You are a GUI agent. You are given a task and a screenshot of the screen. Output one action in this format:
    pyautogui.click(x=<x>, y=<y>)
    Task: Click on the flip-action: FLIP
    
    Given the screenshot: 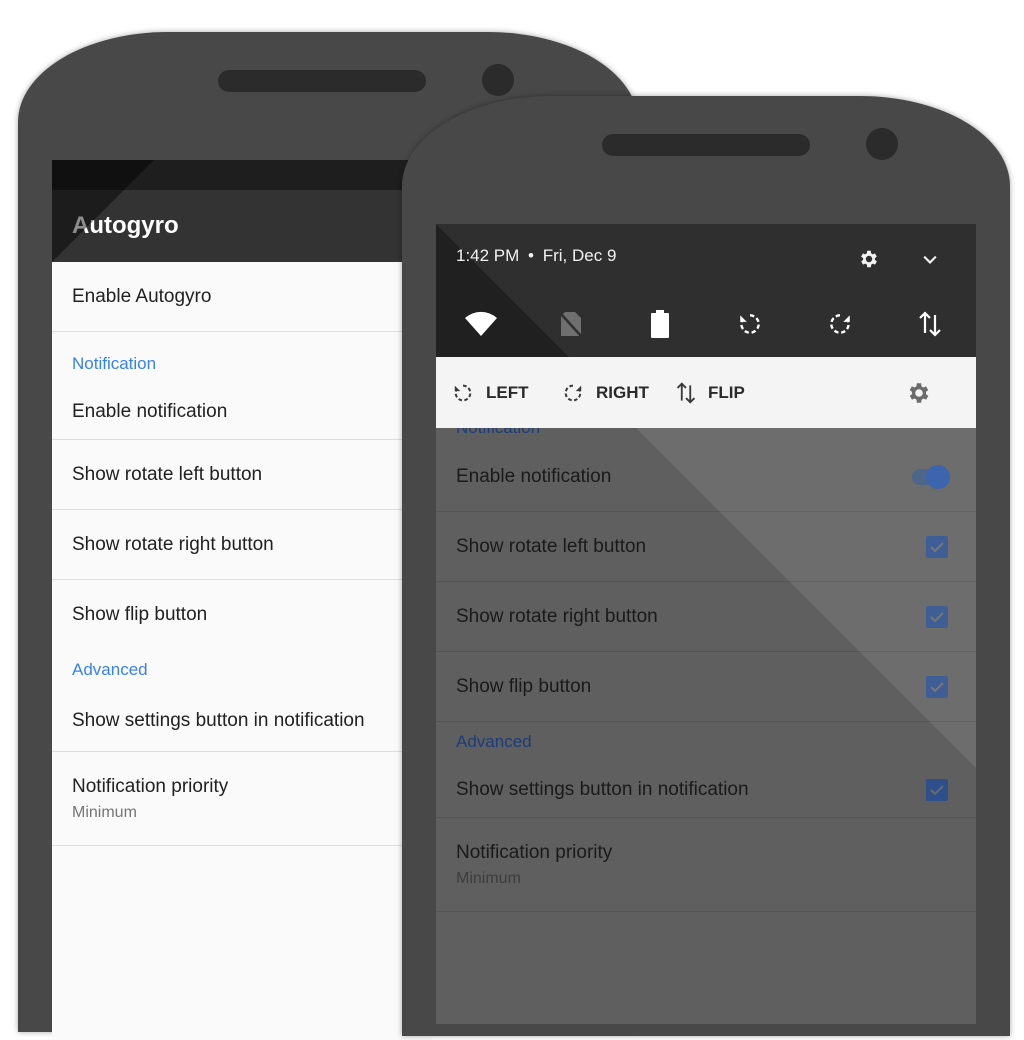 What is the action you would take?
    pyautogui.click(x=710, y=392)
    